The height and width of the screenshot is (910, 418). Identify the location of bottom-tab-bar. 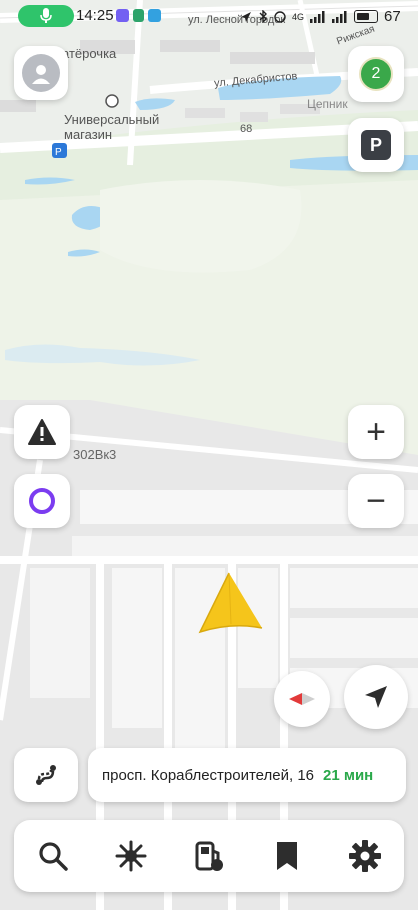
(209, 856).